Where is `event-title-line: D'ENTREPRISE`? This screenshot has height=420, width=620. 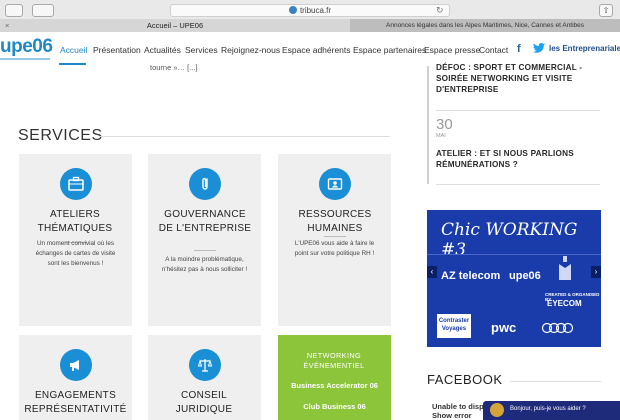 event-title-line: D'ENTREPRISE is located at coordinates (467, 89).